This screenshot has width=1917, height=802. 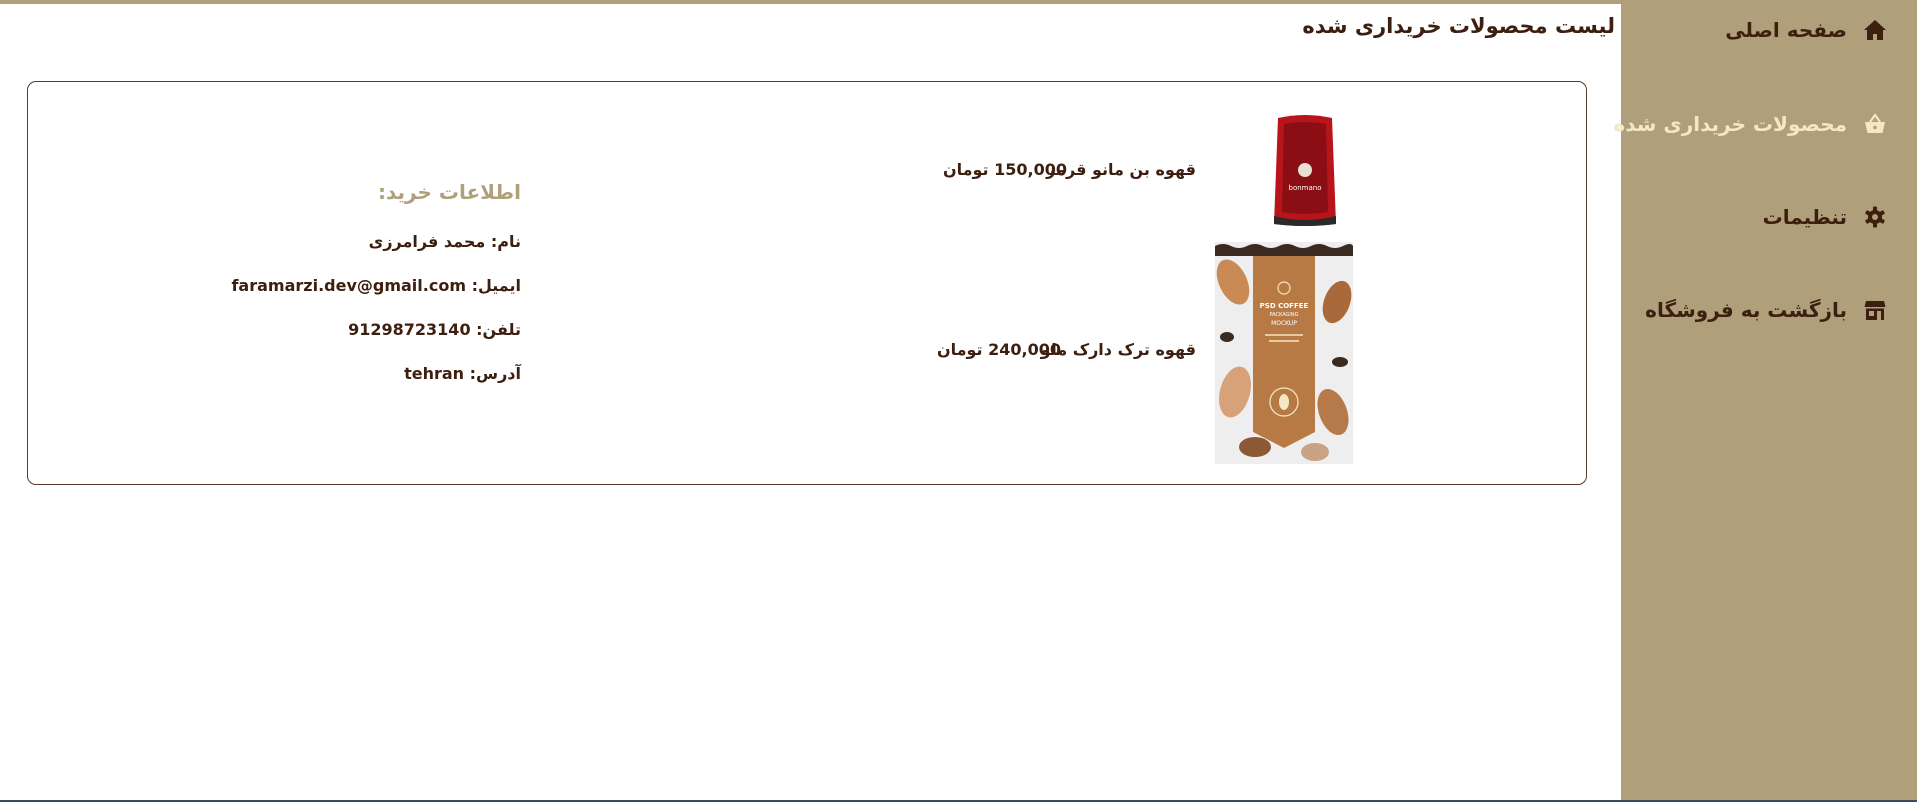 I want to click on sidebar-item-label: تنظیمات, so click(x=1804, y=217).